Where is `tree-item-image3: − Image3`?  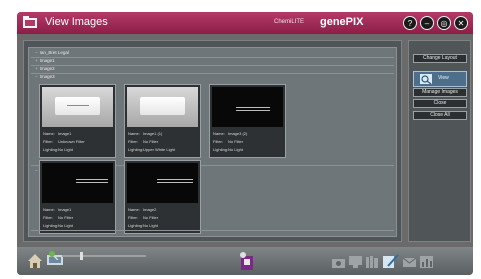 tree-item-image3: − Image3 is located at coordinates (45, 77).